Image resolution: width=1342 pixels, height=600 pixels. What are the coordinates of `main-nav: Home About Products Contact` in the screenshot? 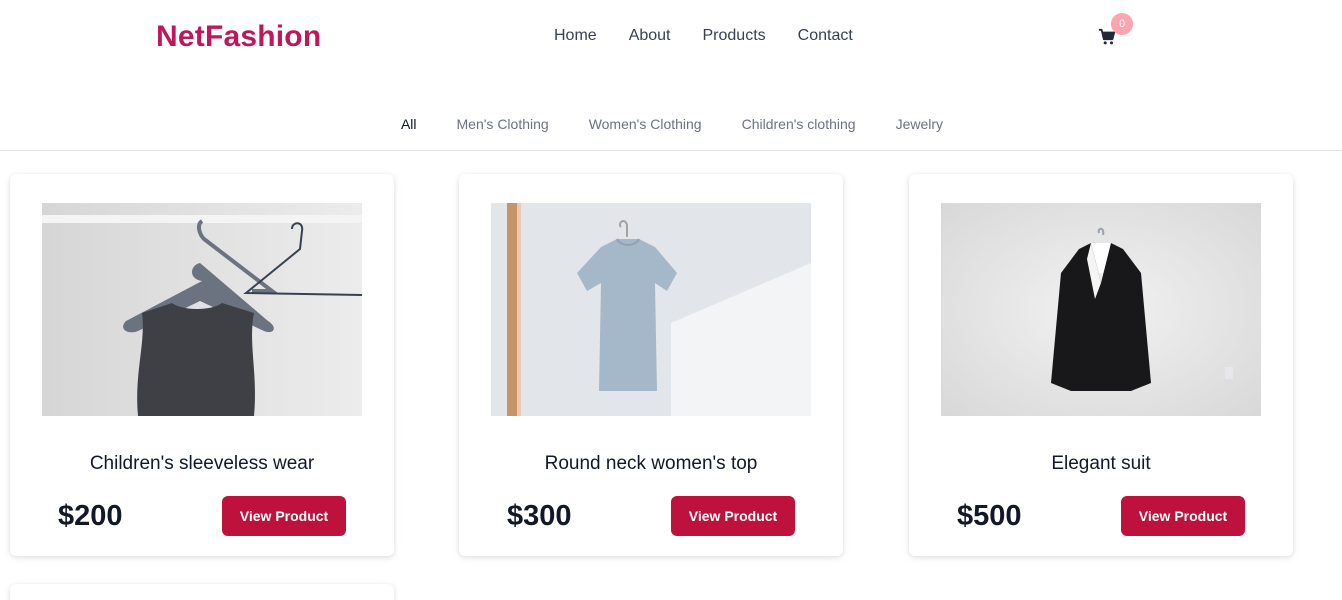 It's located at (703, 36).